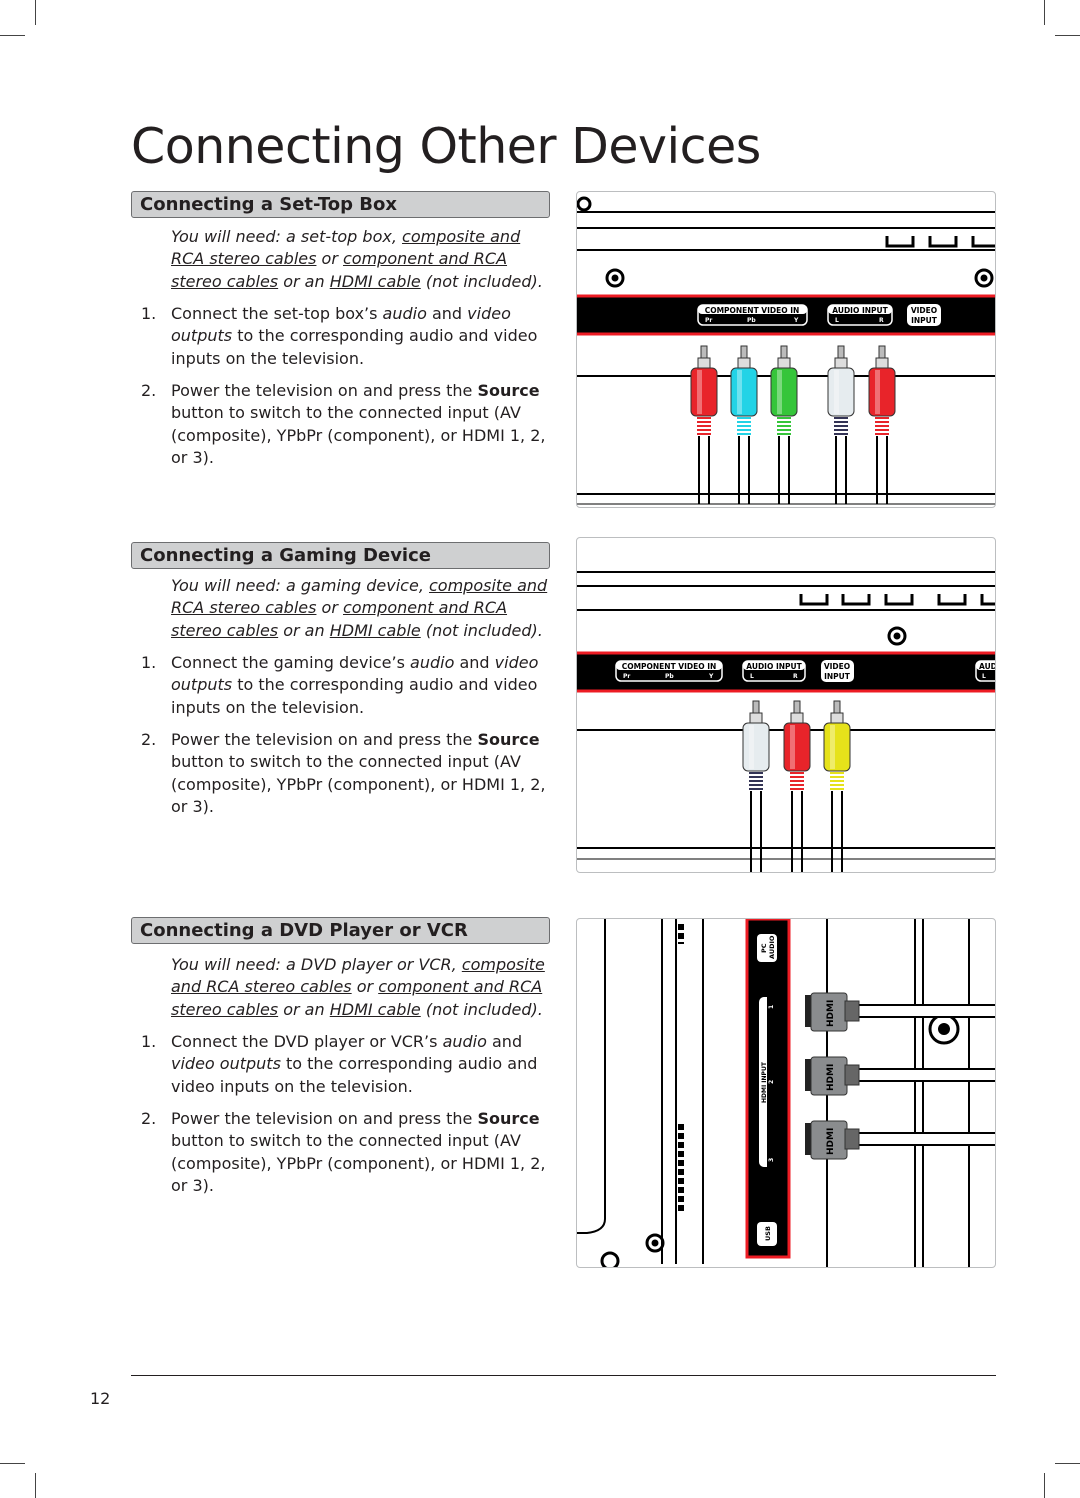 The height and width of the screenshot is (1498, 1080). I want to click on svg-text: AUDI, so click(987, 666).